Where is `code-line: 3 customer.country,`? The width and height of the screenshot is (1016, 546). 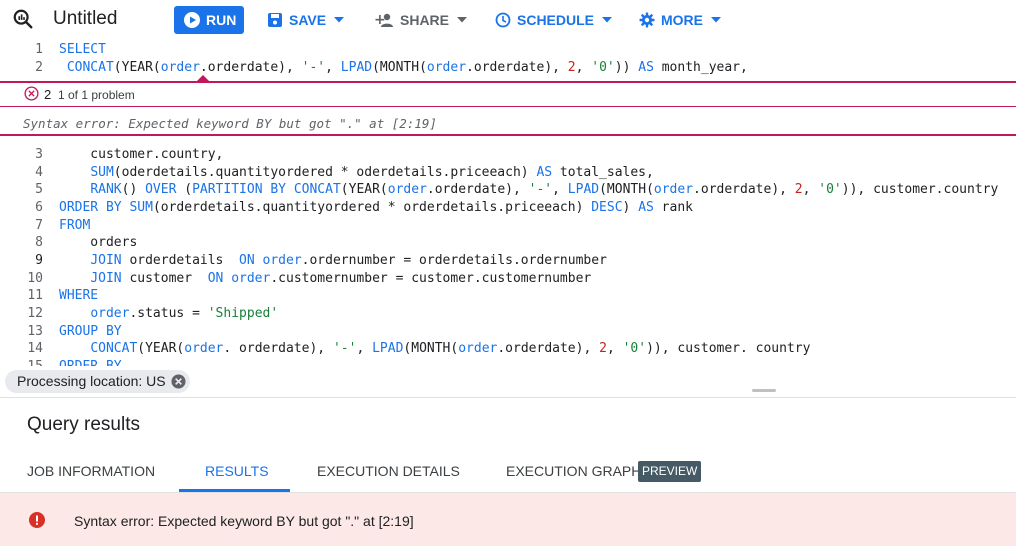
code-line: 3 customer.country, is located at coordinates (508, 155).